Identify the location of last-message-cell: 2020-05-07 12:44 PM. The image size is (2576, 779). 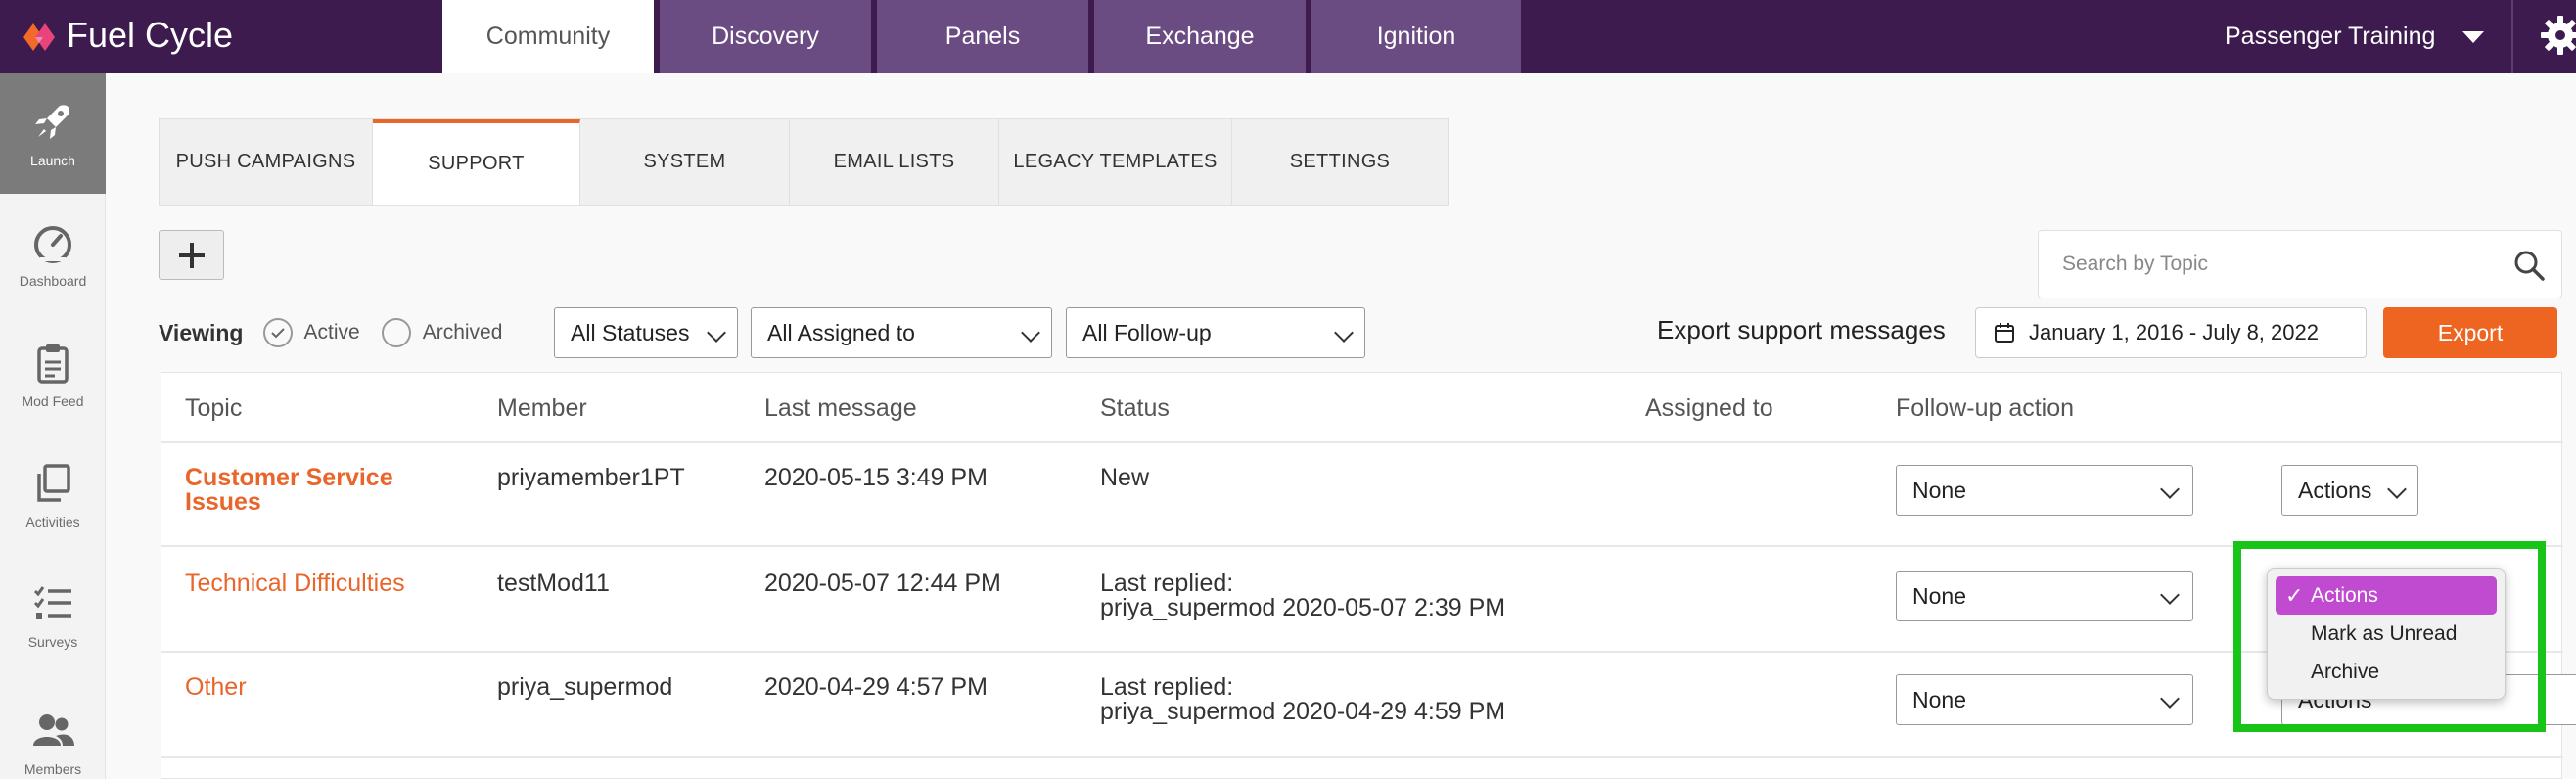
(883, 583).